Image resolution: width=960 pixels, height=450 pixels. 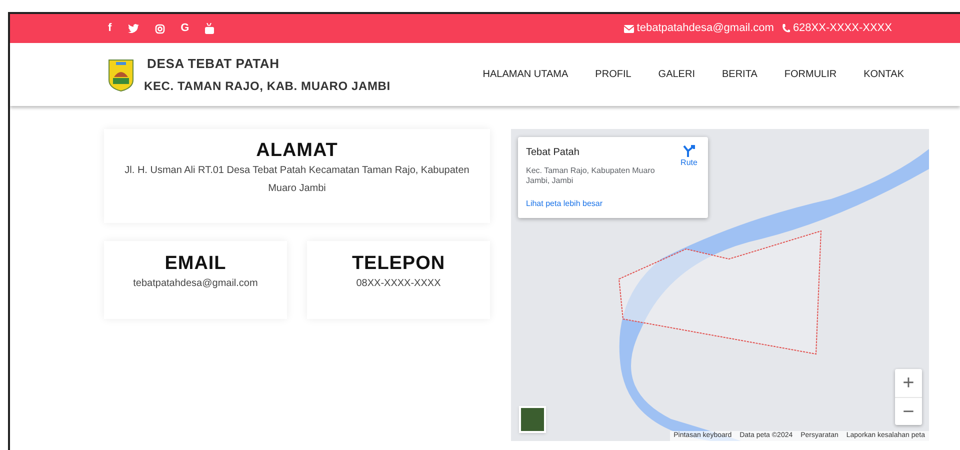 What do you see at coordinates (297, 151) in the screenshot?
I see `card-heading: ALAMAT` at bounding box center [297, 151].